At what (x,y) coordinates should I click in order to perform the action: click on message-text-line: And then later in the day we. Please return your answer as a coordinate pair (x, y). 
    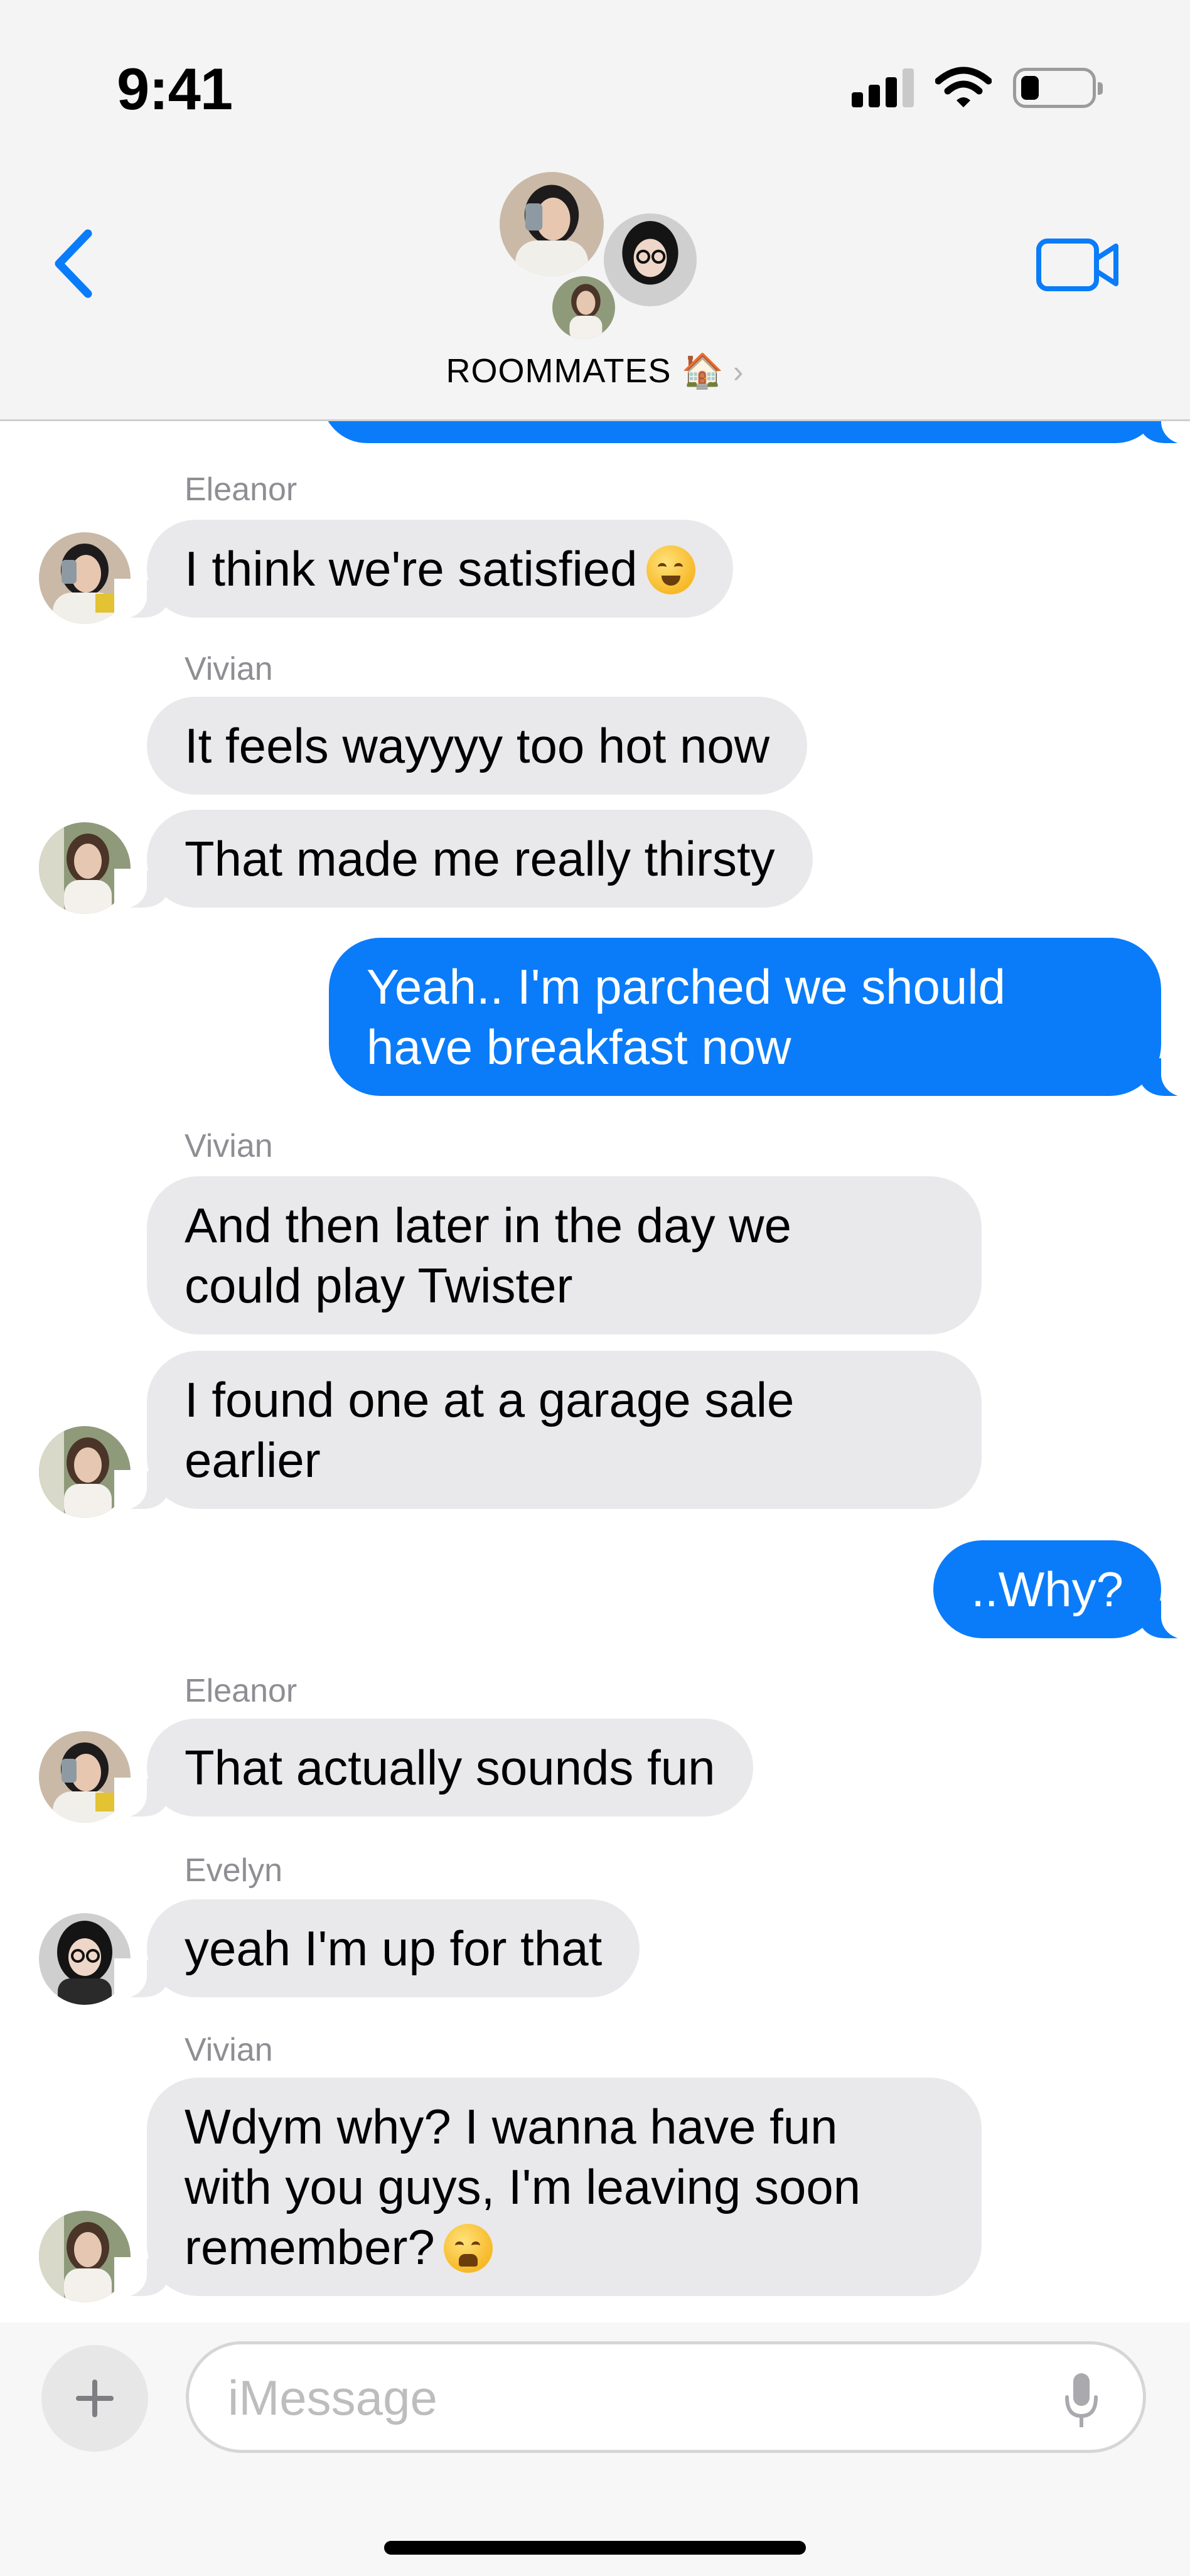
    Looking at the image, I should click on (488, 1225).